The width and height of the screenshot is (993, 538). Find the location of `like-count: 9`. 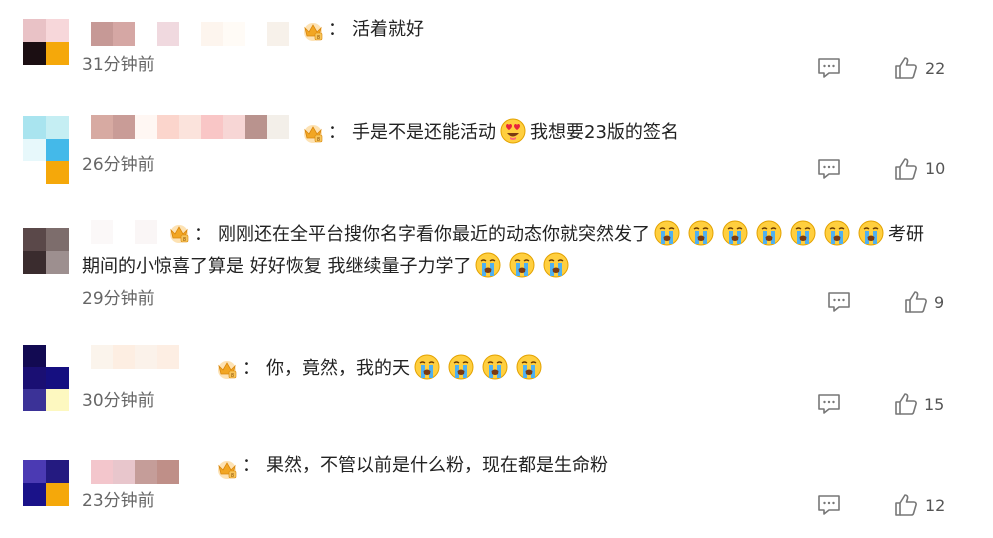

like-count: 9 is located at coordinates (939, 302).